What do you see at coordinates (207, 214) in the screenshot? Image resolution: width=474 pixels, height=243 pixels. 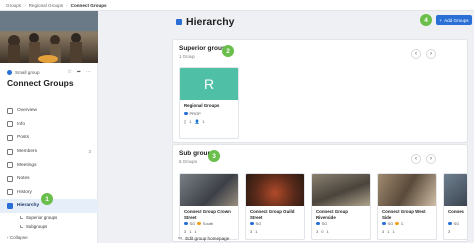 I see `group-name: Connect Group Crown Street` at bounding box center [207, 214].